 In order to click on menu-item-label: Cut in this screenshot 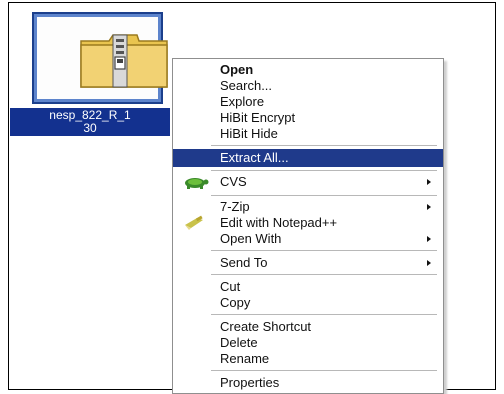, I will do `click(230, 286)`.